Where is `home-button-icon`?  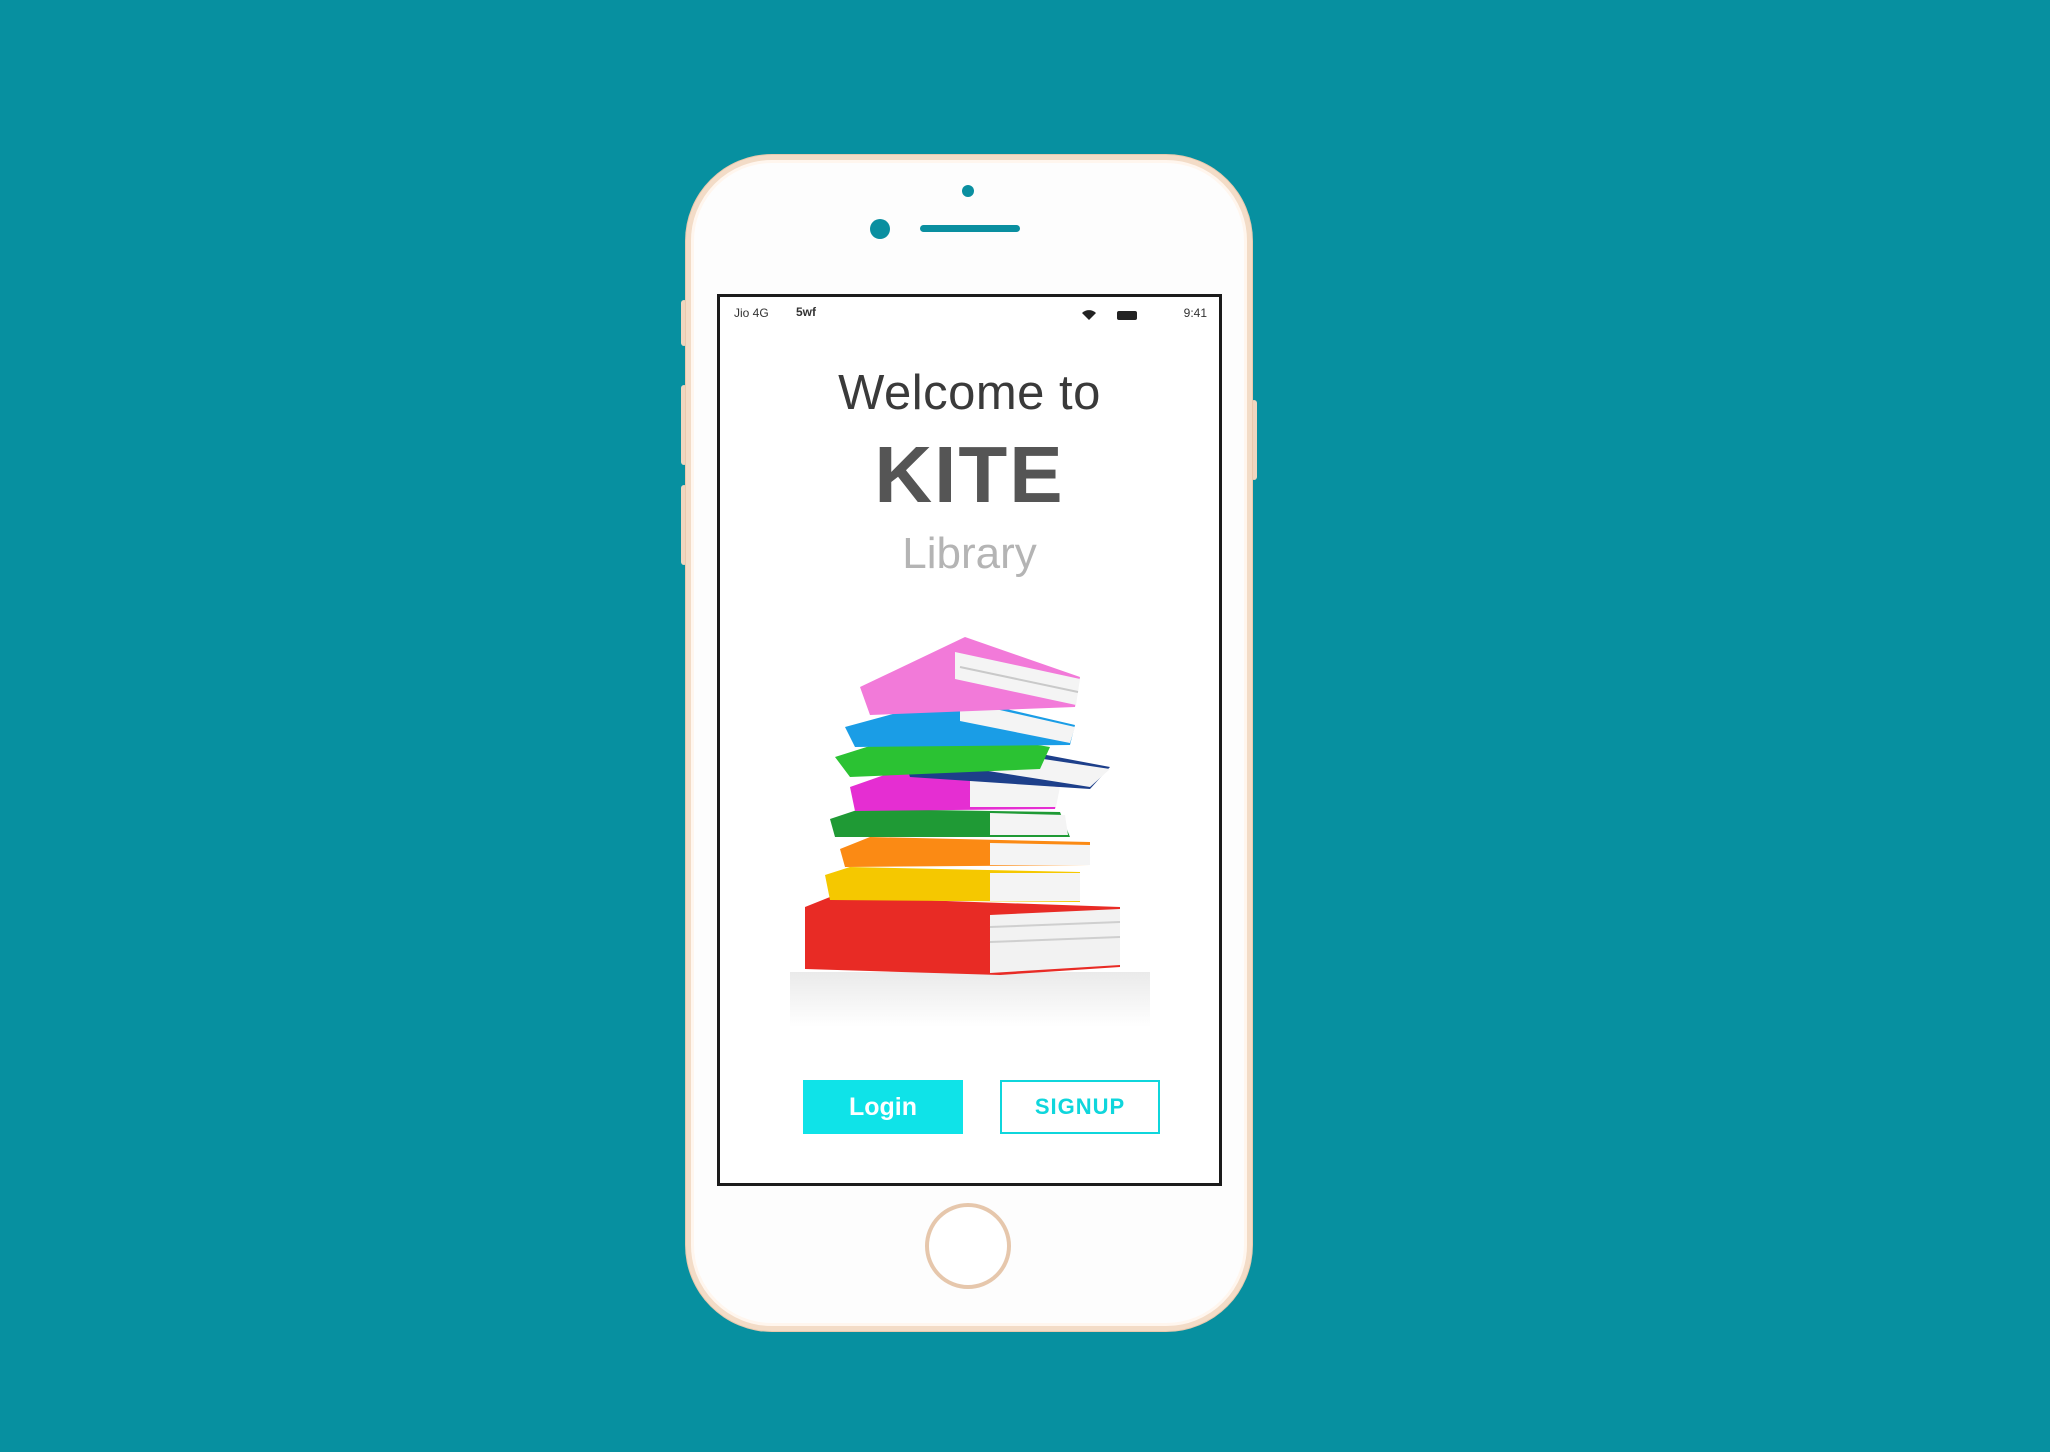
home-button-icon is located at coordinates (968, 1246).